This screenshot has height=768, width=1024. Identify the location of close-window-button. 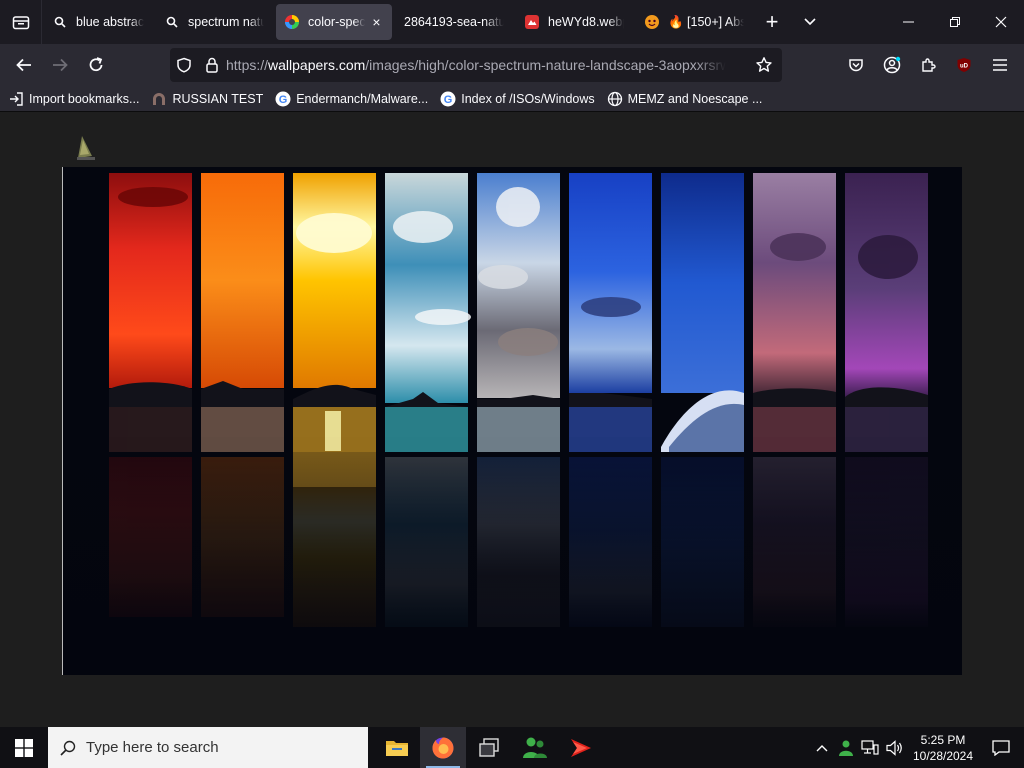
(1001, 22).